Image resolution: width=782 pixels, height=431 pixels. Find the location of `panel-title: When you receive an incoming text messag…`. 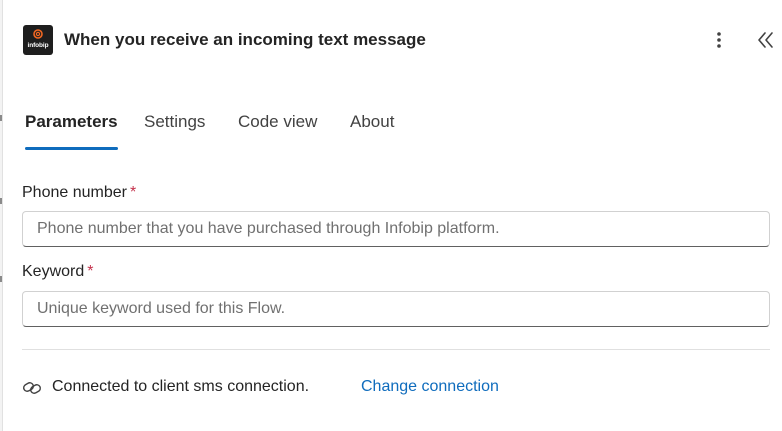

panel-title: When you receive an incoming text messag… is located at coordinates (245, 39).